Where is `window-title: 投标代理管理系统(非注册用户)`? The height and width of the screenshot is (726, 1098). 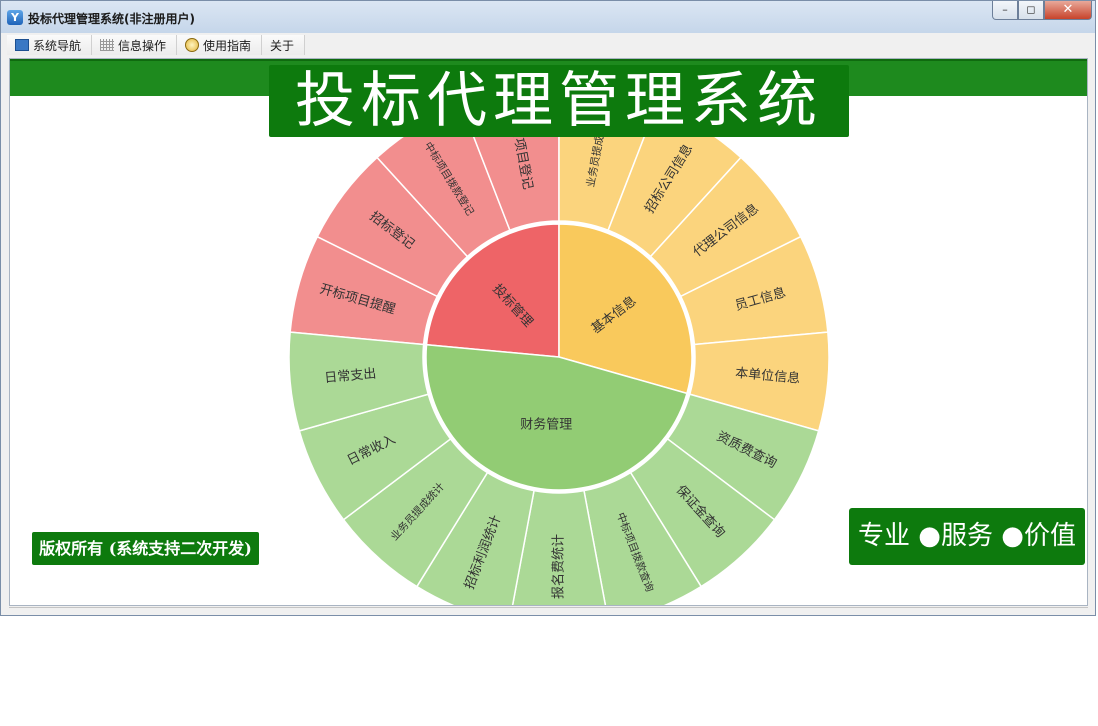
window-title: 投标代理管理系统(非注册用户) is located at coordinates (111, 19).